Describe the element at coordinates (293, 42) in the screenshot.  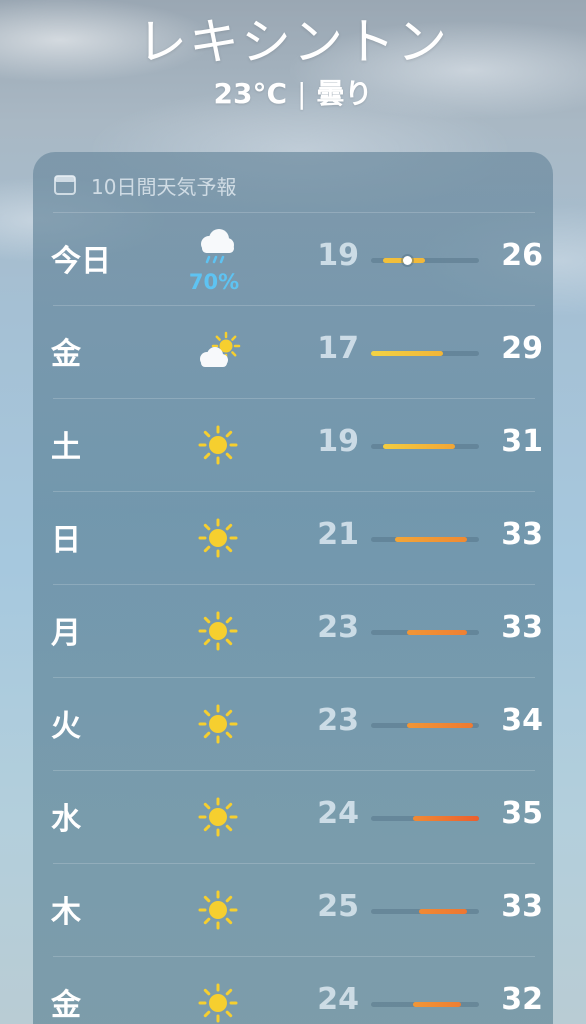
I see `city-name: レキシントン` at that location.